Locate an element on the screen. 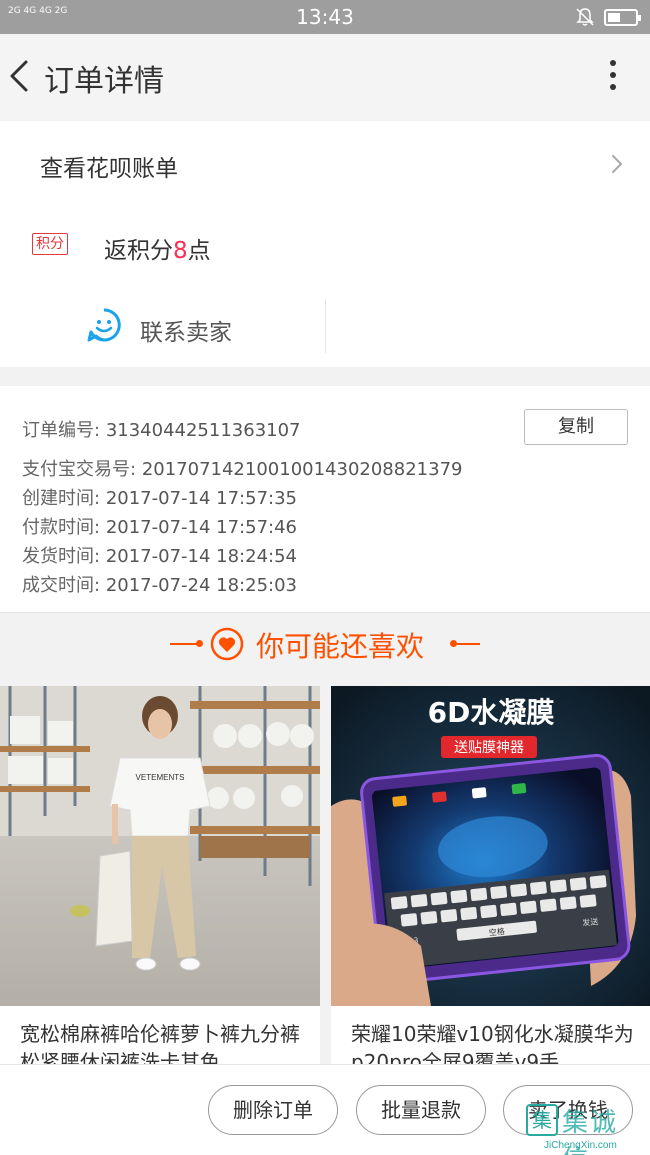 The width and height of the screenshot is (650, 1155). nav-bar: 订单详情 is located at coordinates (325, 77).